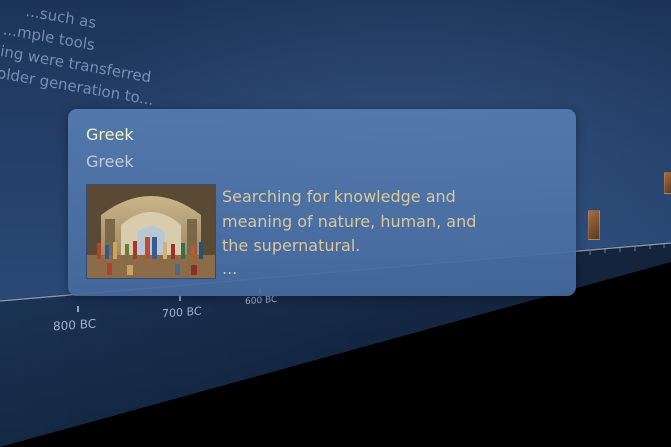 The height and width of the screenshot is (447, 671). I want to click on axis-tick, so click(78, 309).